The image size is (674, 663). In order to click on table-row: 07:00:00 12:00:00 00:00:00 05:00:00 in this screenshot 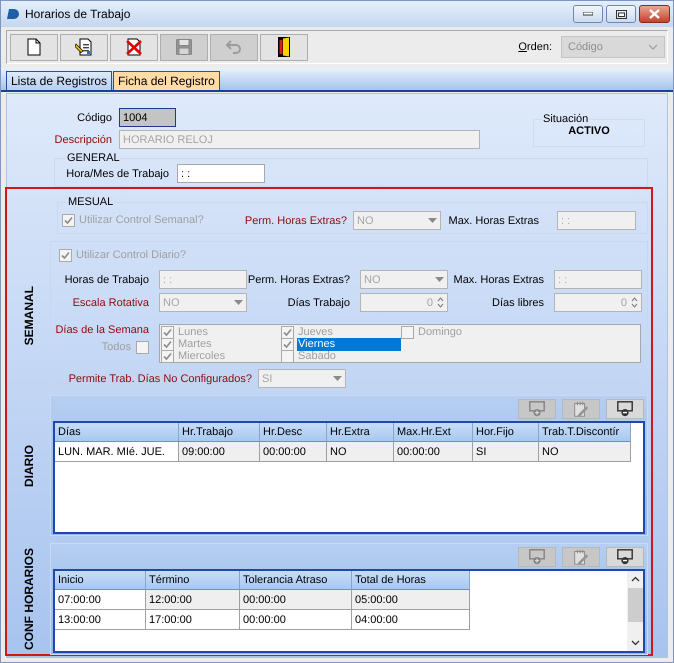, I will do `click(262, 600)`.